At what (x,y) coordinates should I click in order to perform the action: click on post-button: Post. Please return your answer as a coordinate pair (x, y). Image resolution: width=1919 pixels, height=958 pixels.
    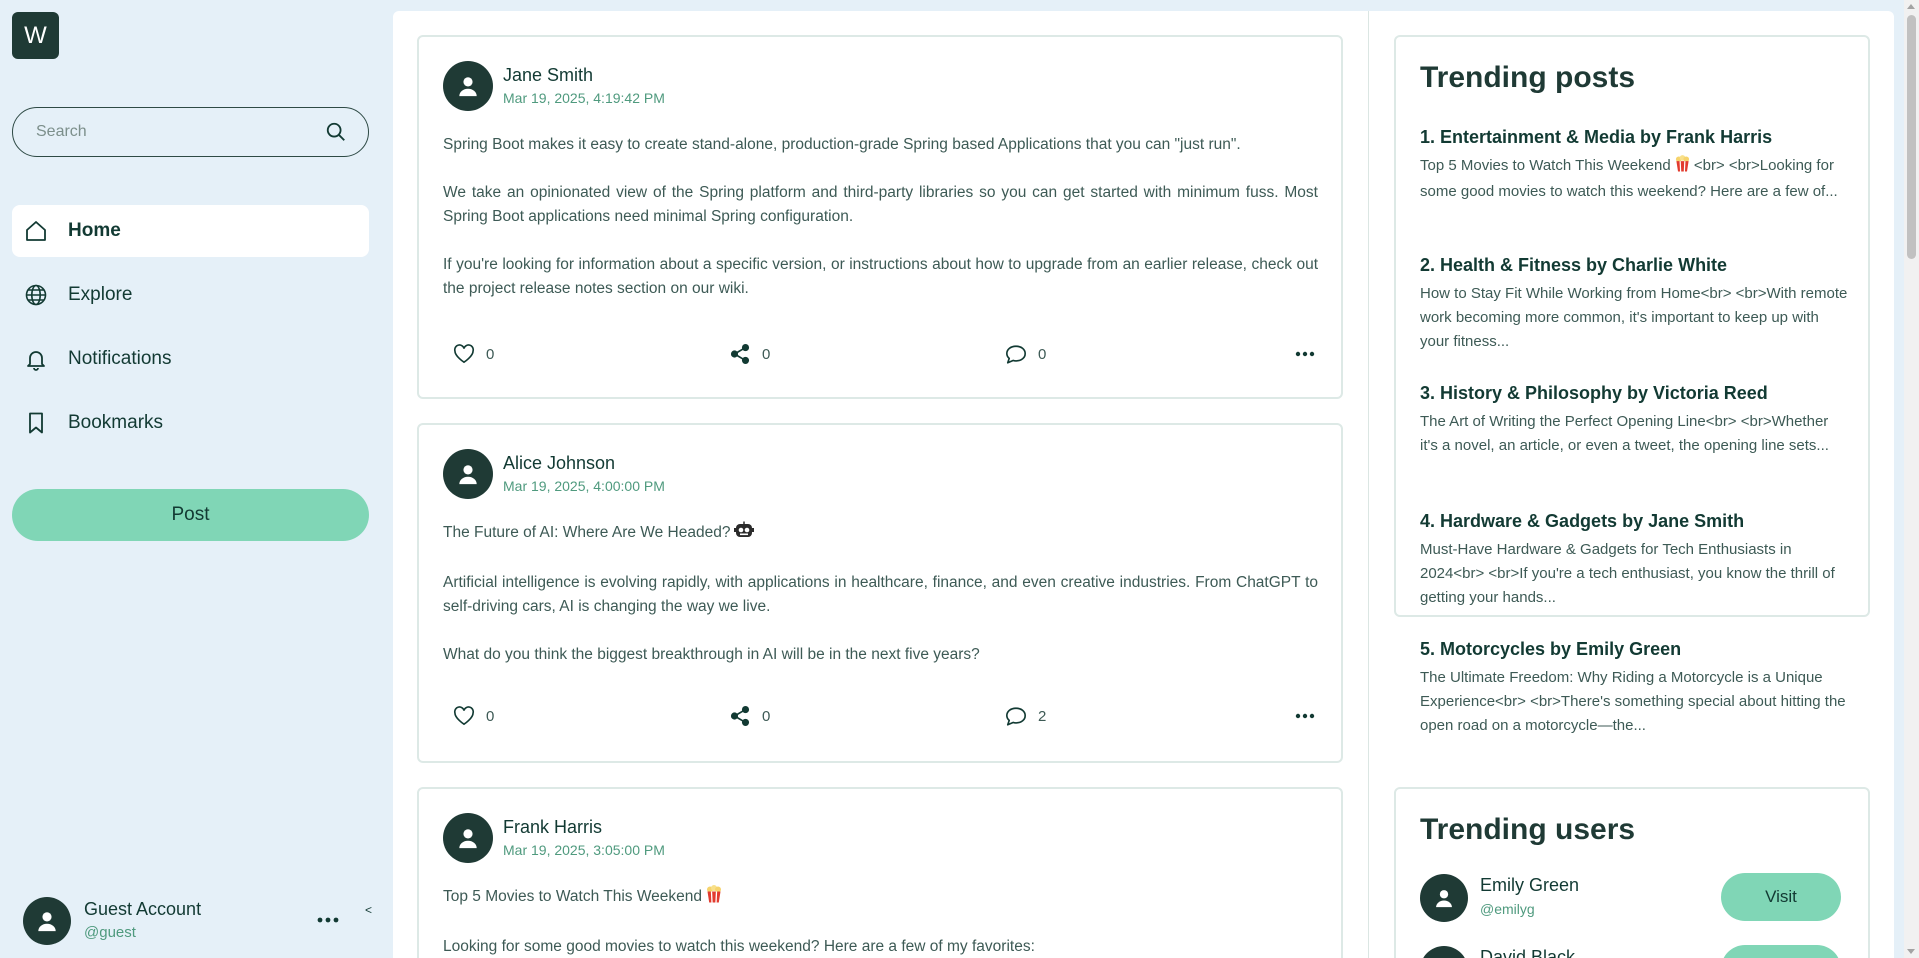
    Looking at the image, I should click on (190, 515).